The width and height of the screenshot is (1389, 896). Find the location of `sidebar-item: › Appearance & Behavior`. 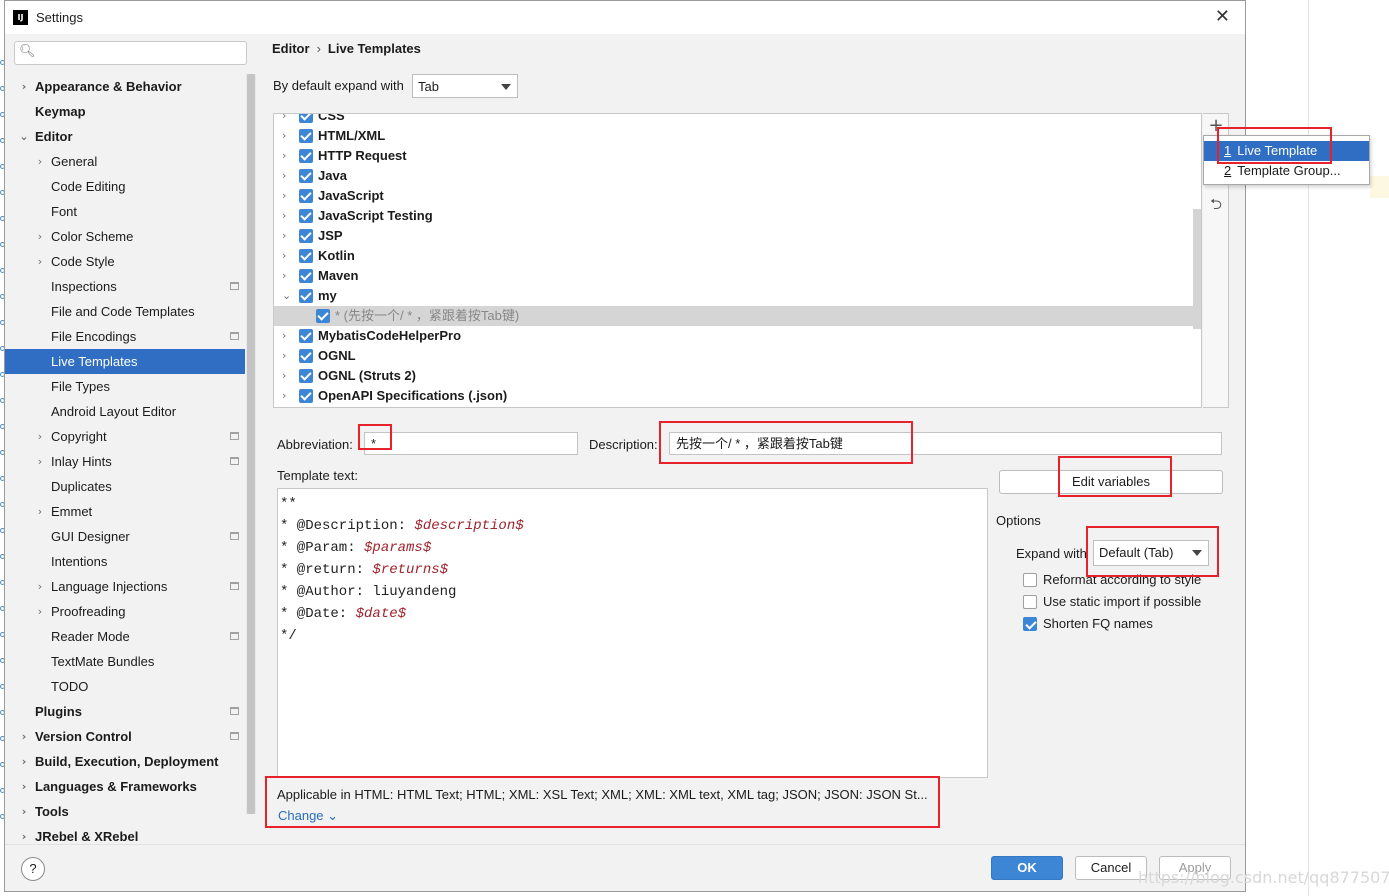

sidebar-item: › Appearance & Behavior is located at coordinates (125, 86).